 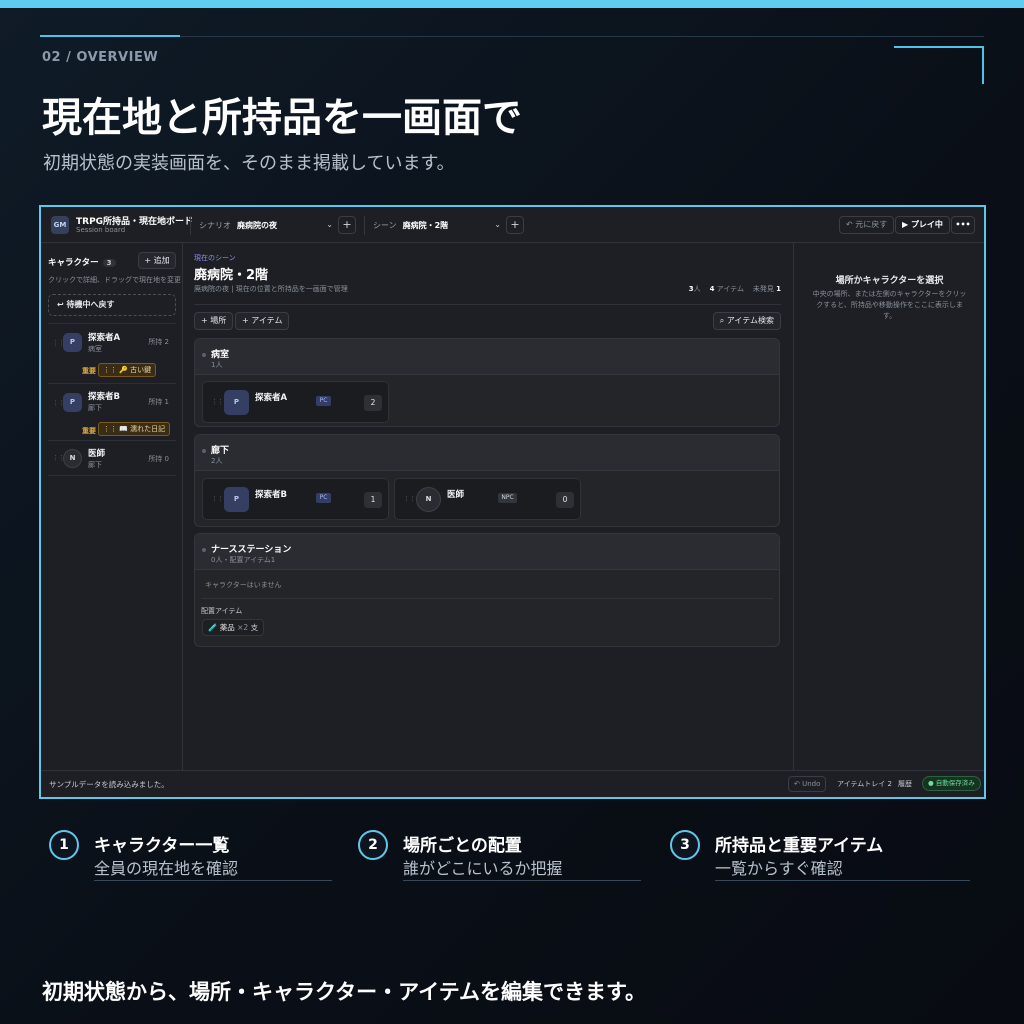 I want to click on add-scene-button: +, so click(x=515, y=225).